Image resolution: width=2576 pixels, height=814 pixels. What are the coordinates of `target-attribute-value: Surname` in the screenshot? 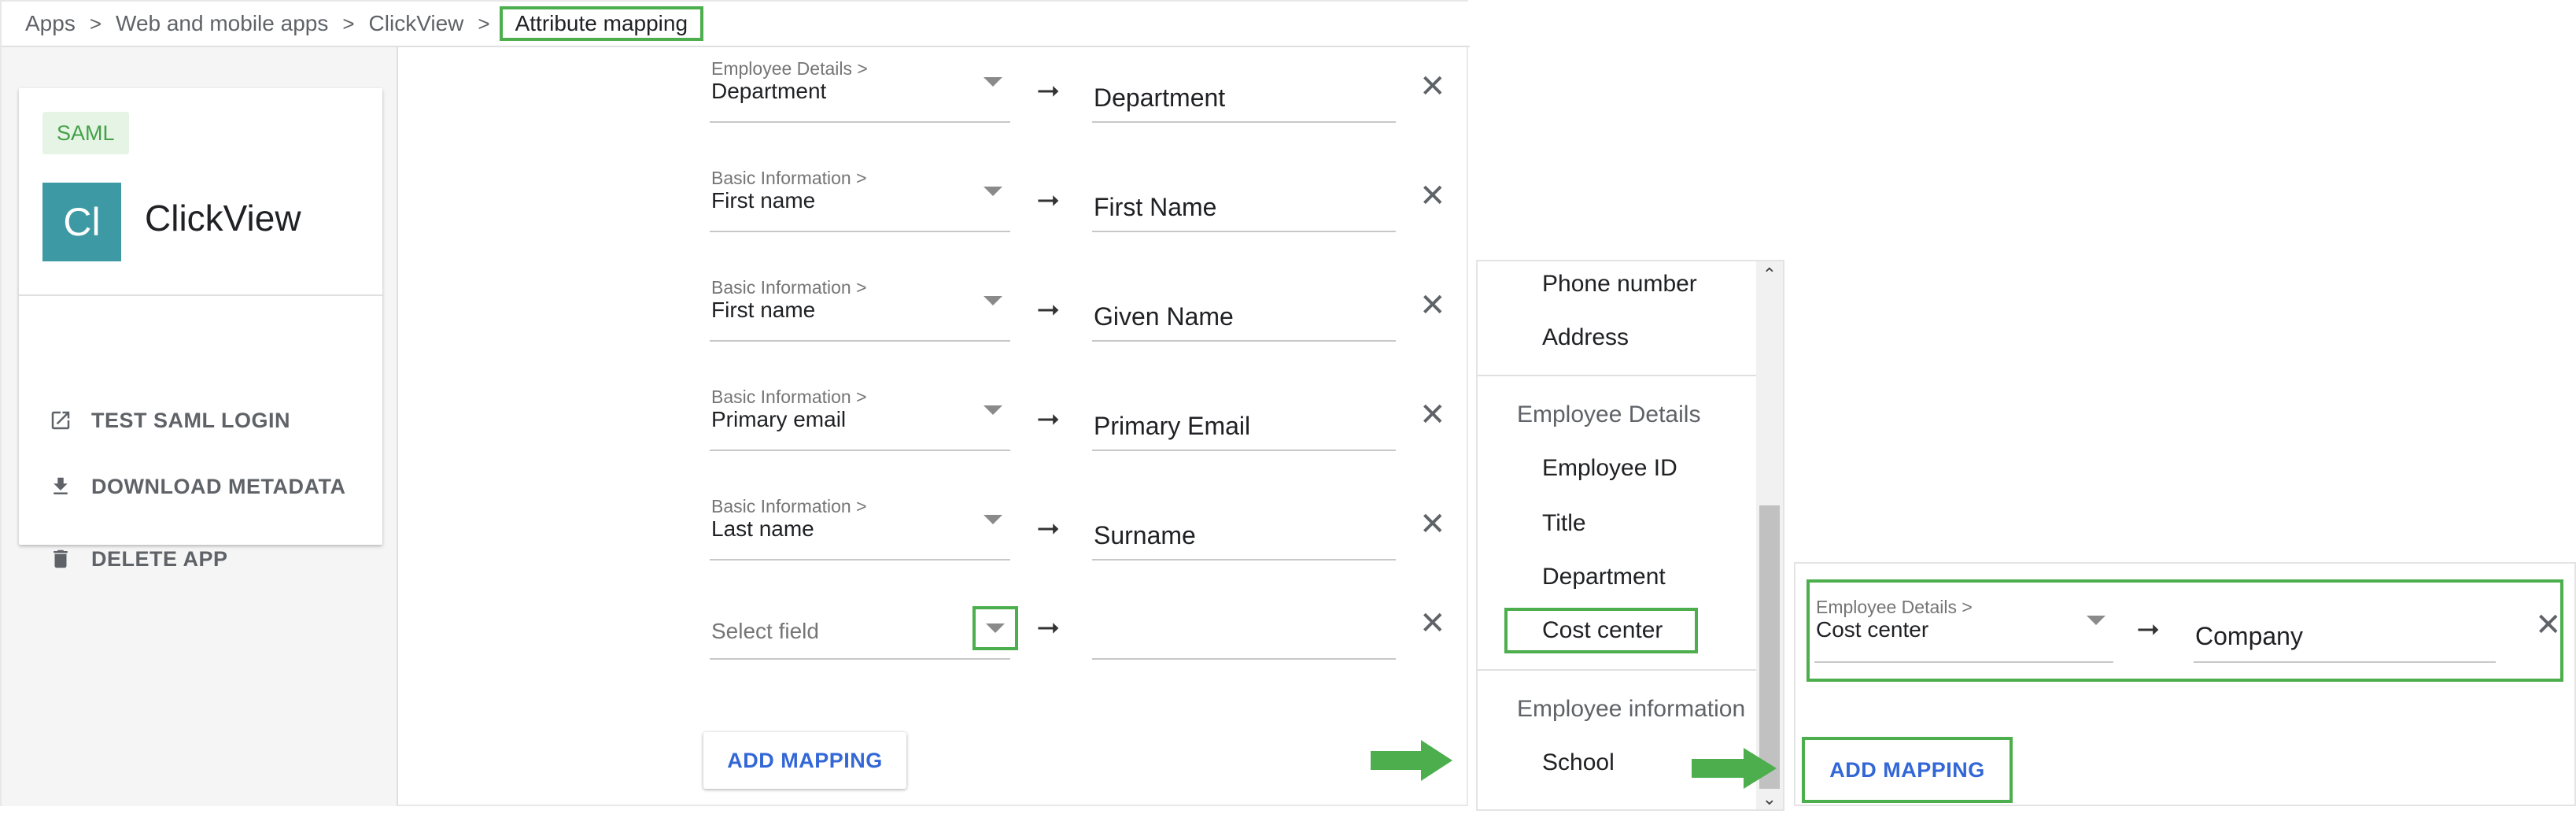 It's located at (1145, 535).